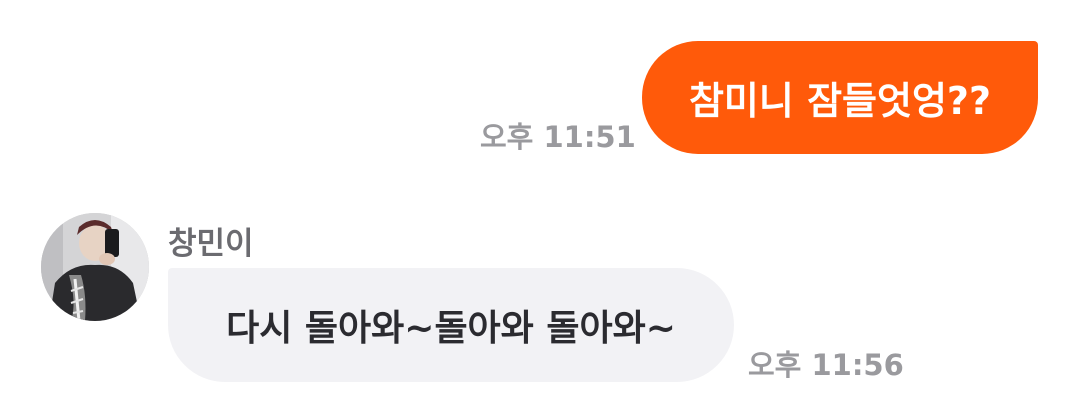 This screenshot has width=1080, height=404. Describe the element at coordinates (451, 328) in the screenshot. I see `incoming-message-text: 다시 돌아와~돌아와 돌아와~` at that location.